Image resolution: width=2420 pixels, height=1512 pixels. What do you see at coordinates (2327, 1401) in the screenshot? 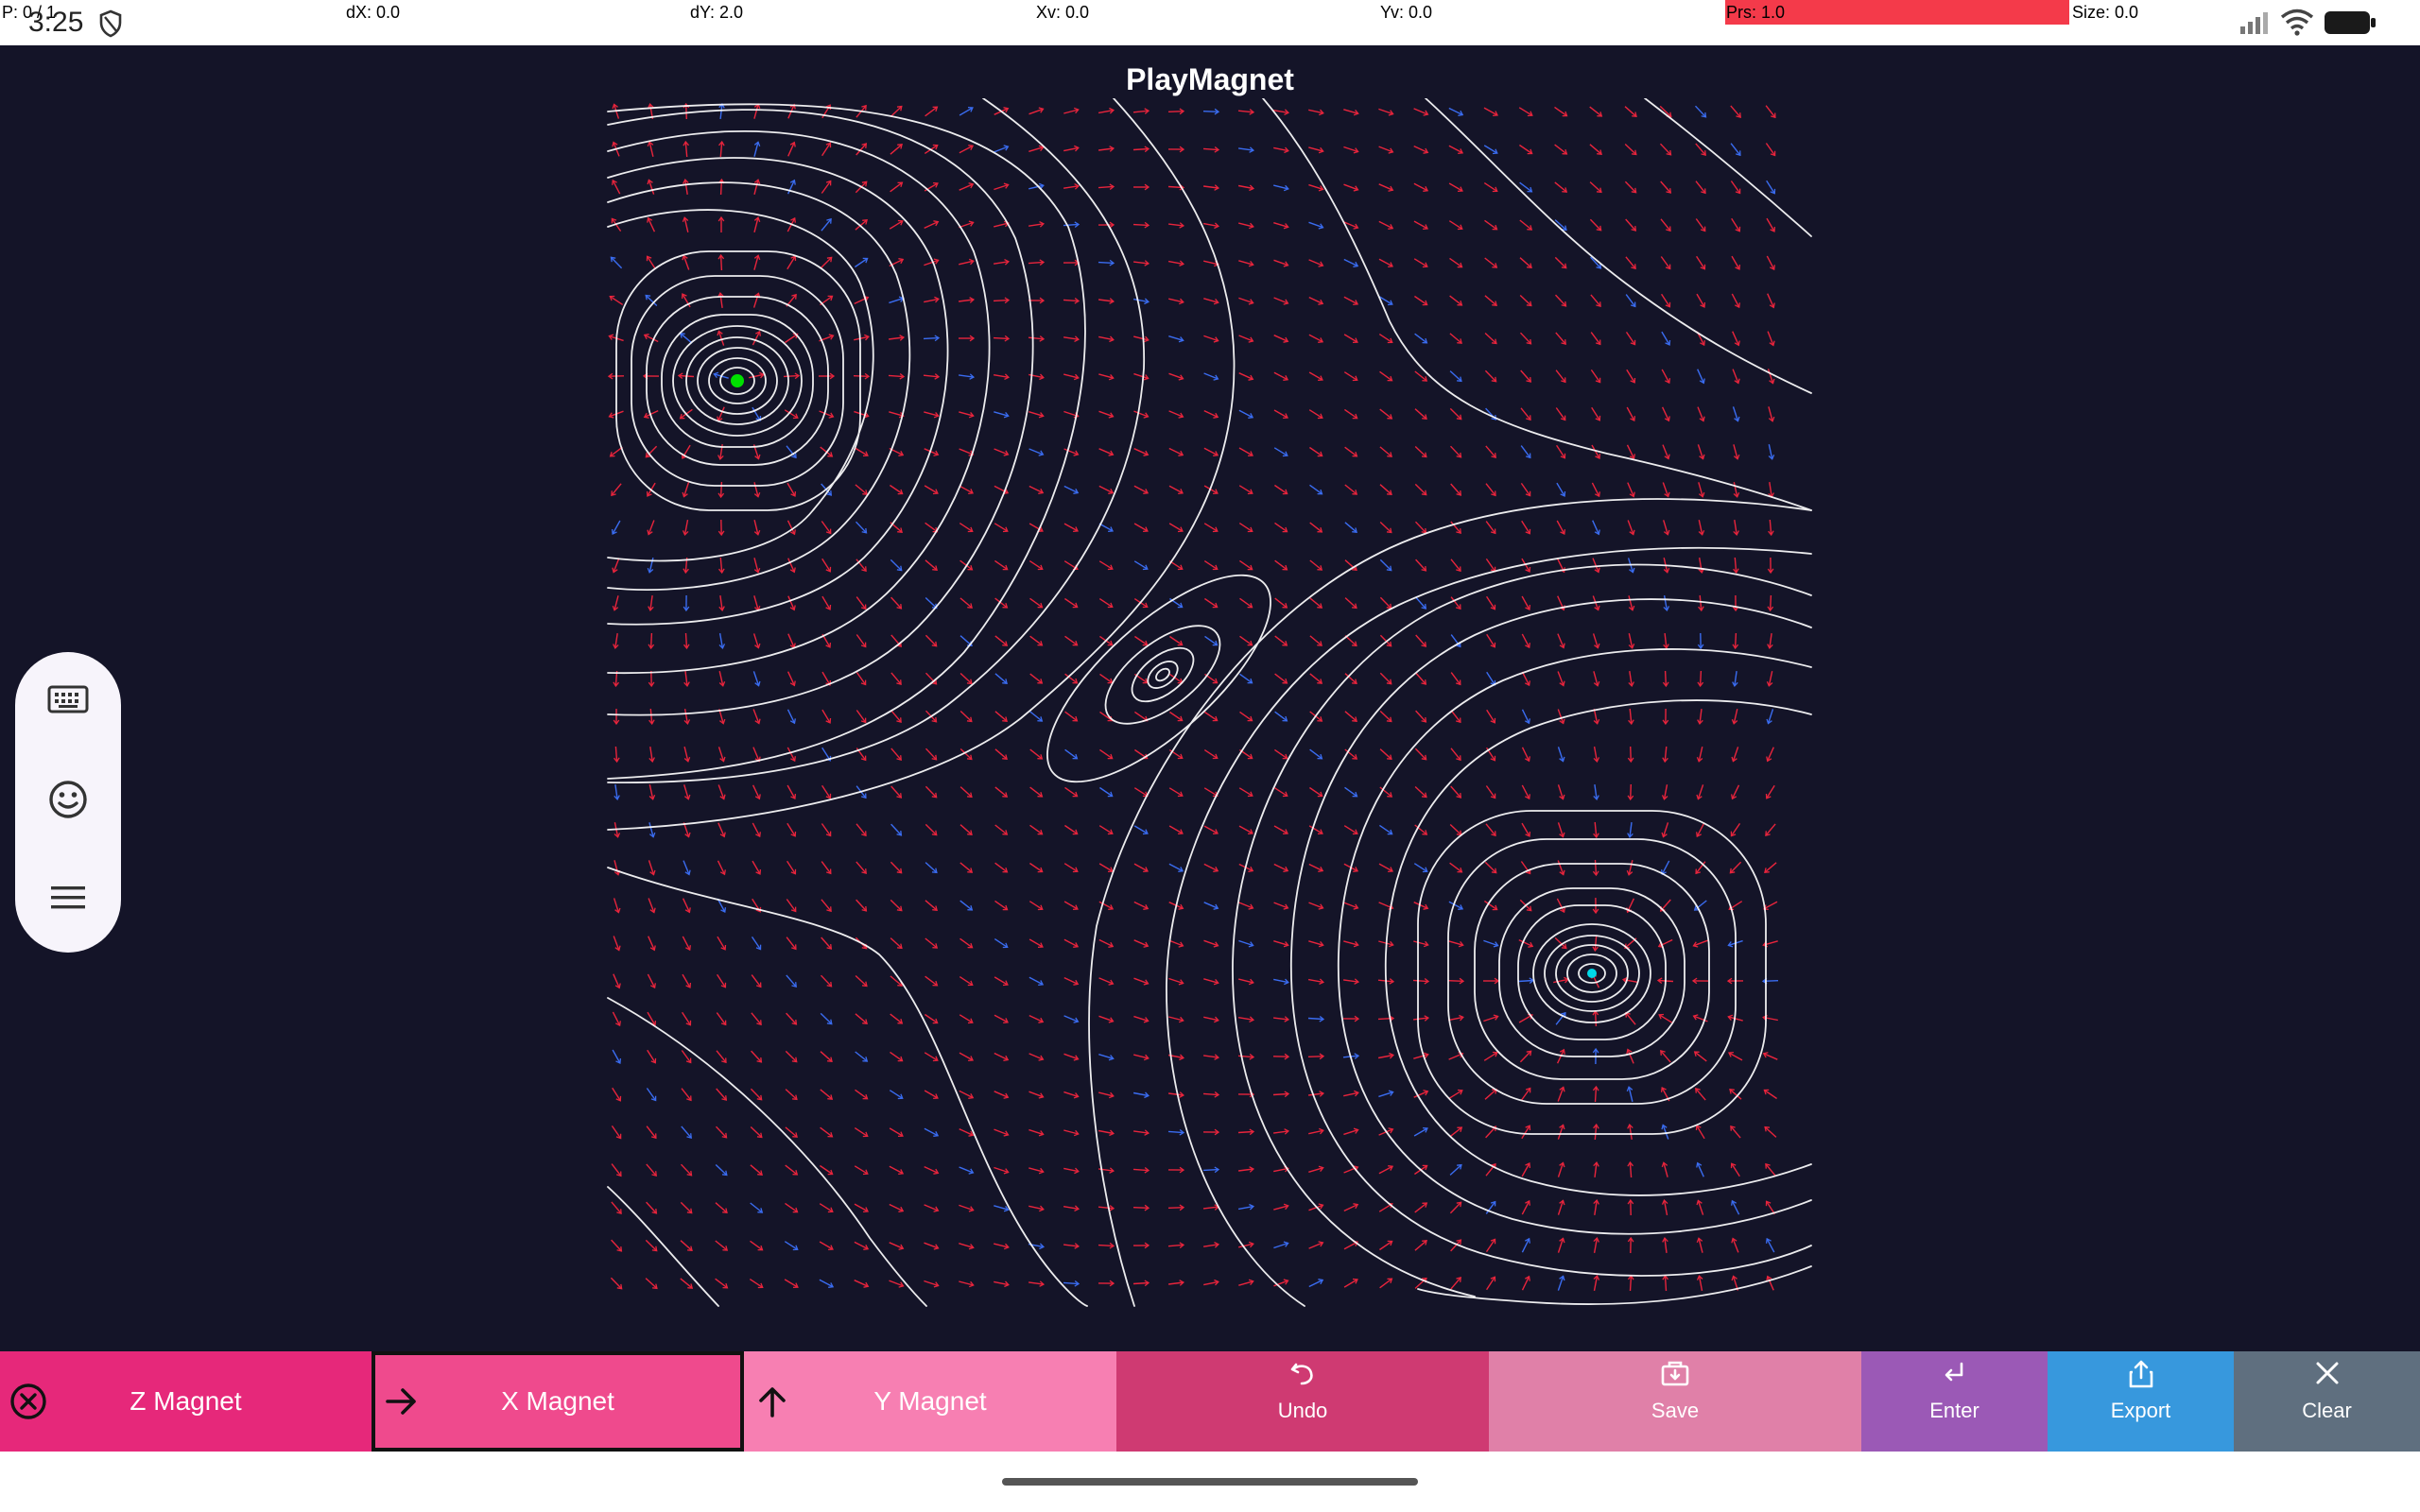
I see `clear-button: Clear` at bounding box center [2327, 1401].